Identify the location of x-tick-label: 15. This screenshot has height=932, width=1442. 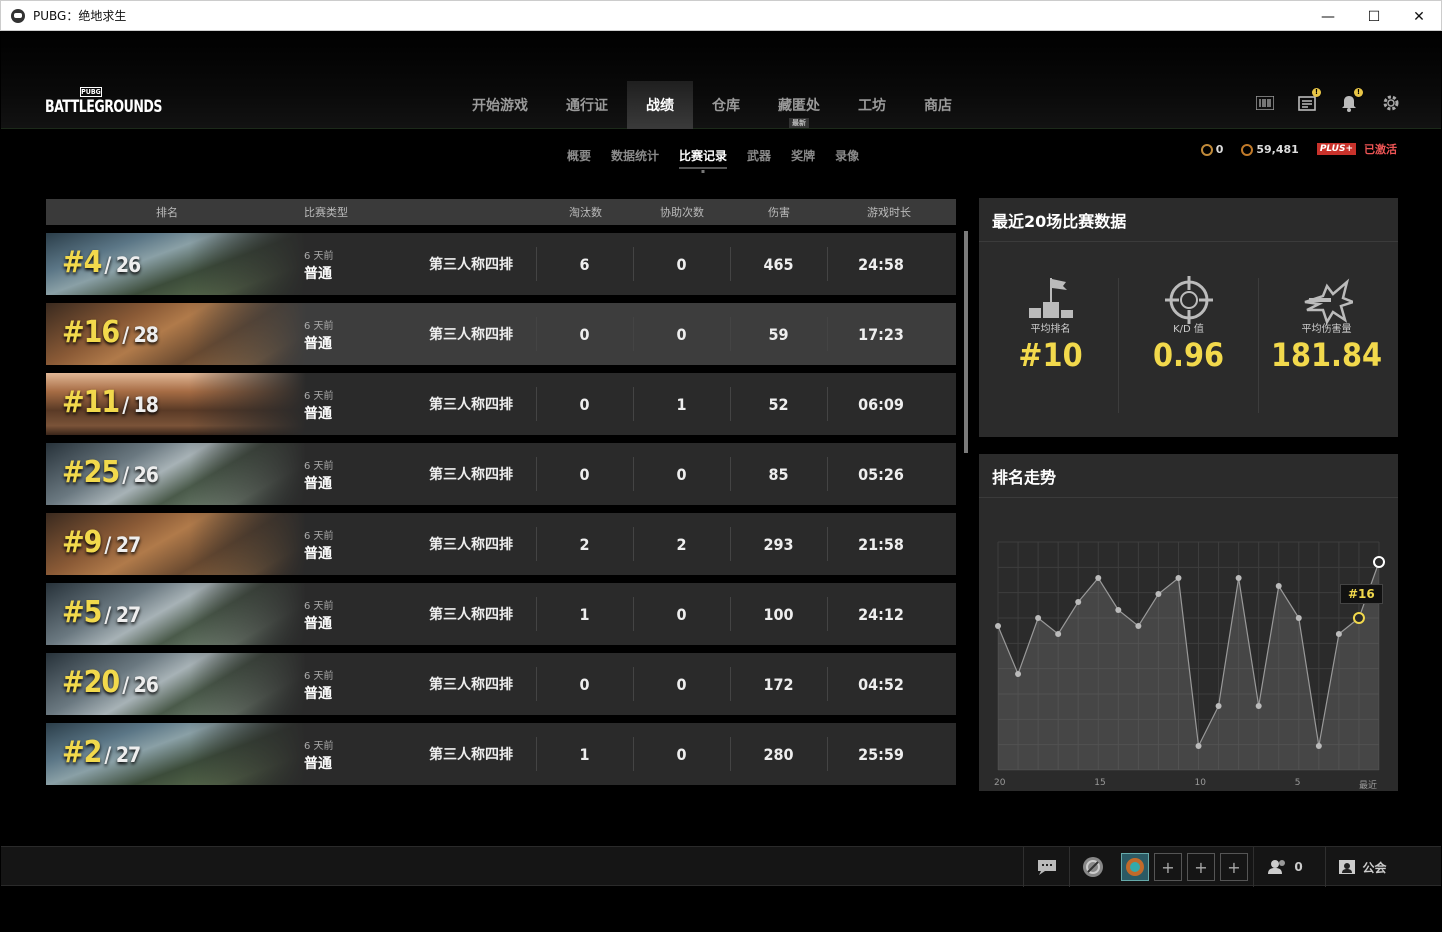
(1100, 783).